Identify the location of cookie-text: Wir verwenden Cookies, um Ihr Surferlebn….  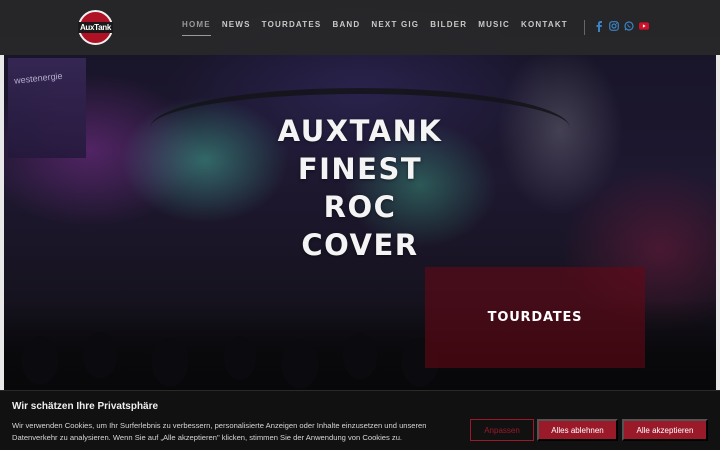
(219, 431).